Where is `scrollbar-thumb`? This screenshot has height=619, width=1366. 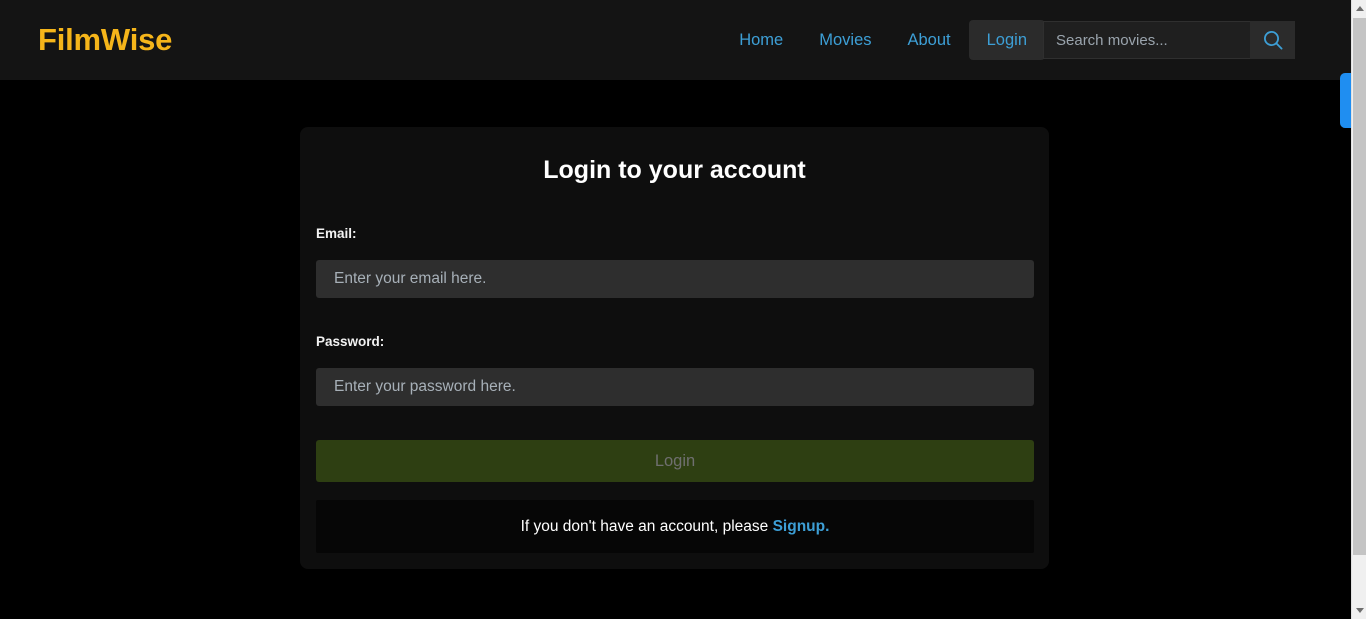
scrollbar-thumb is located at coordinates (1359, 286).